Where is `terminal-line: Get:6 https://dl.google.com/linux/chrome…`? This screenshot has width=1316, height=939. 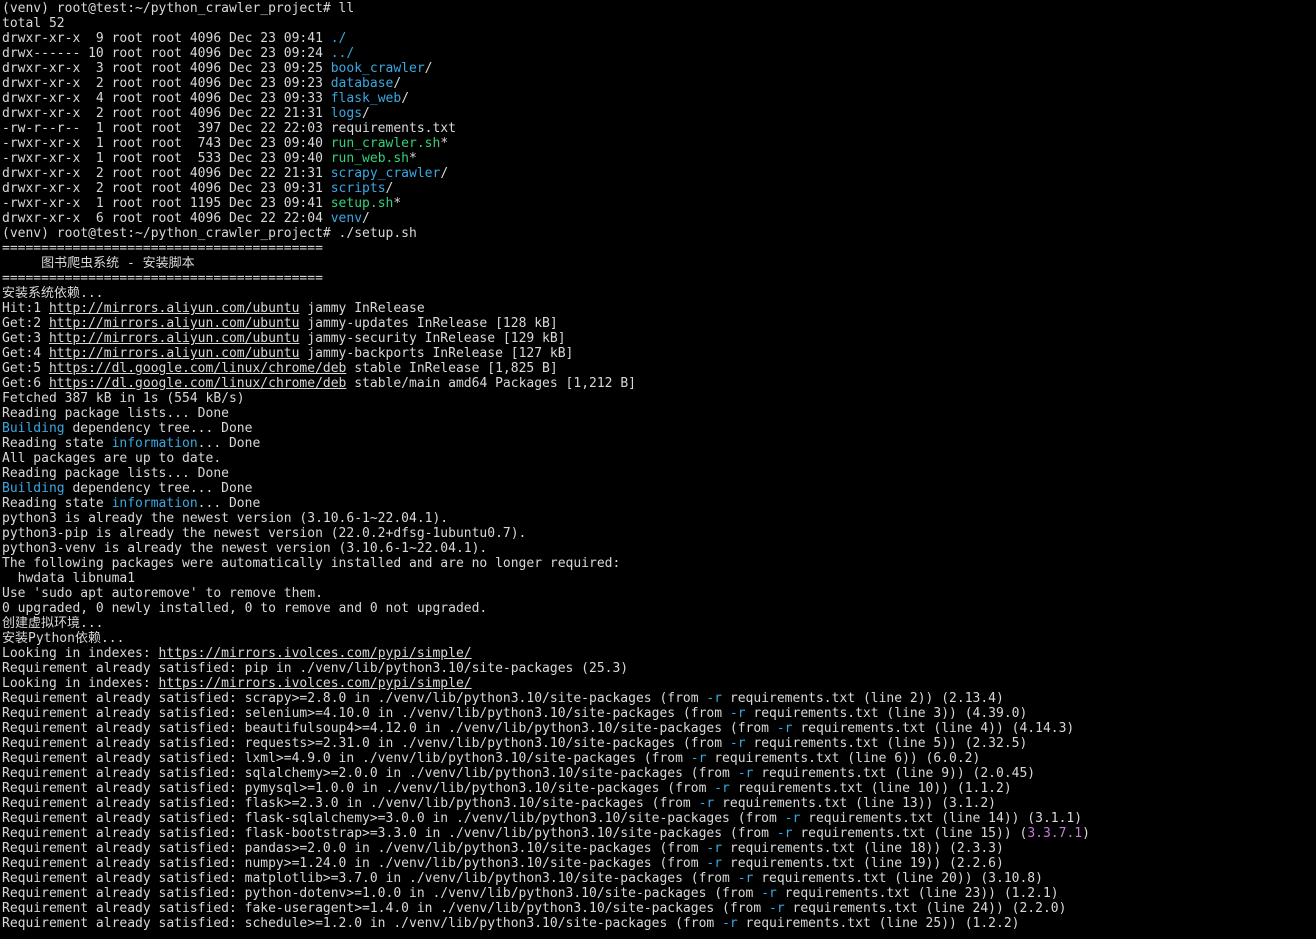 terminal-line: Get:6 https://dl.google.com/linux/chrome… is located at coordinates (659, 383).